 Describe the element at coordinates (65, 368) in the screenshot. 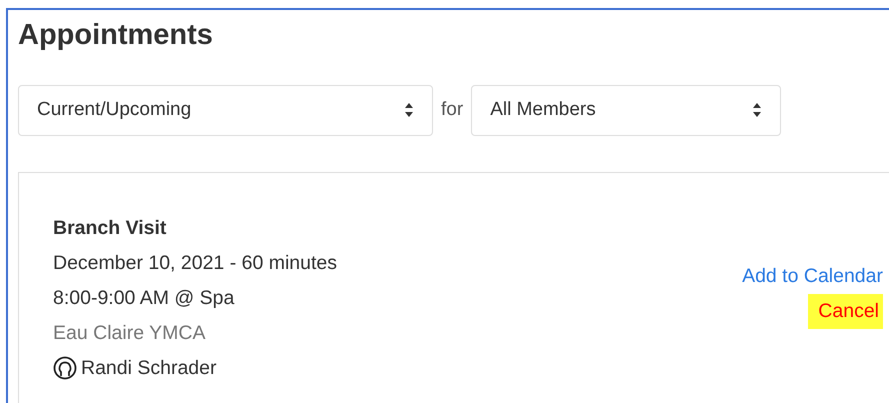

I see `person-icon` at that location.